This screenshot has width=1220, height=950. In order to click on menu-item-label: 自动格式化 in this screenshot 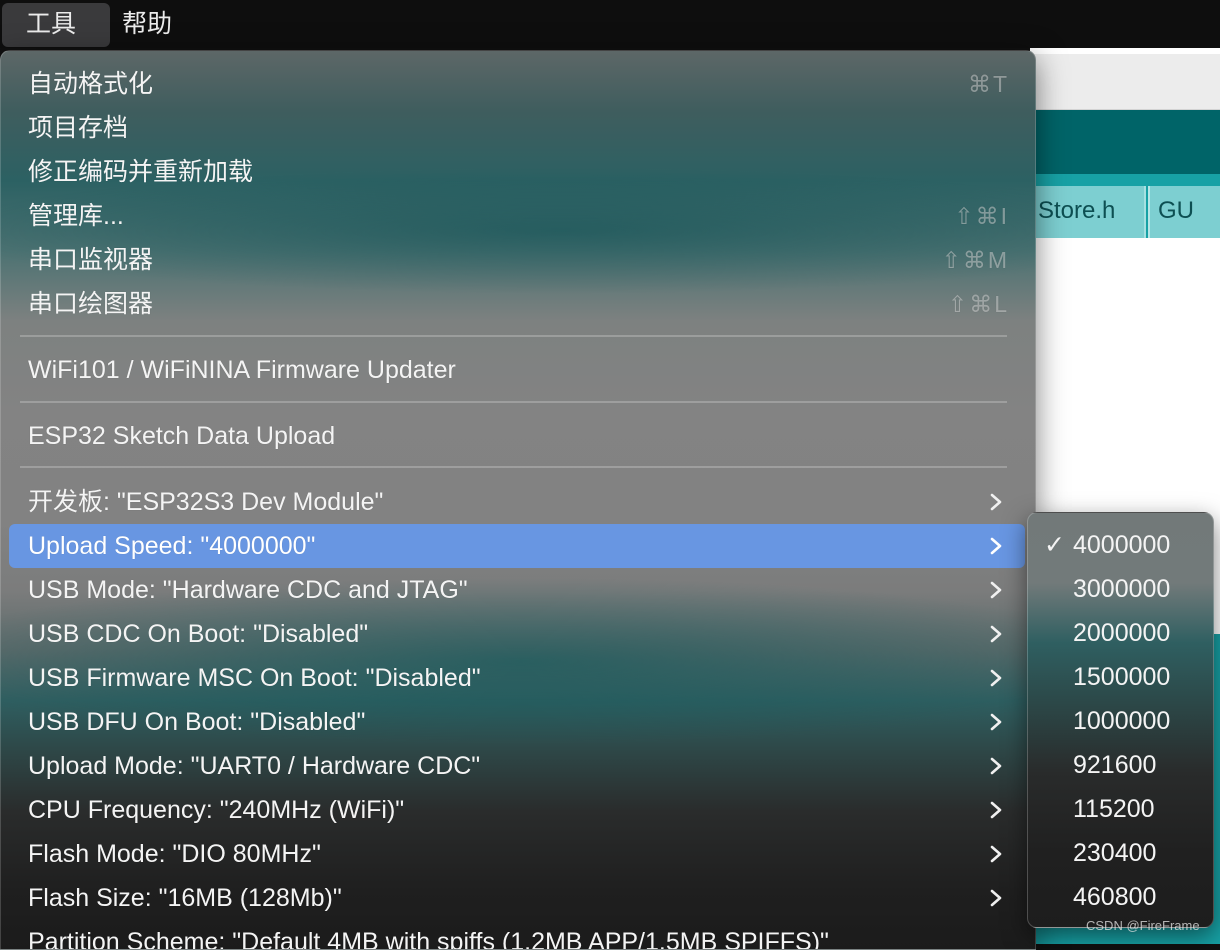, I will do `click(91, 84)`.